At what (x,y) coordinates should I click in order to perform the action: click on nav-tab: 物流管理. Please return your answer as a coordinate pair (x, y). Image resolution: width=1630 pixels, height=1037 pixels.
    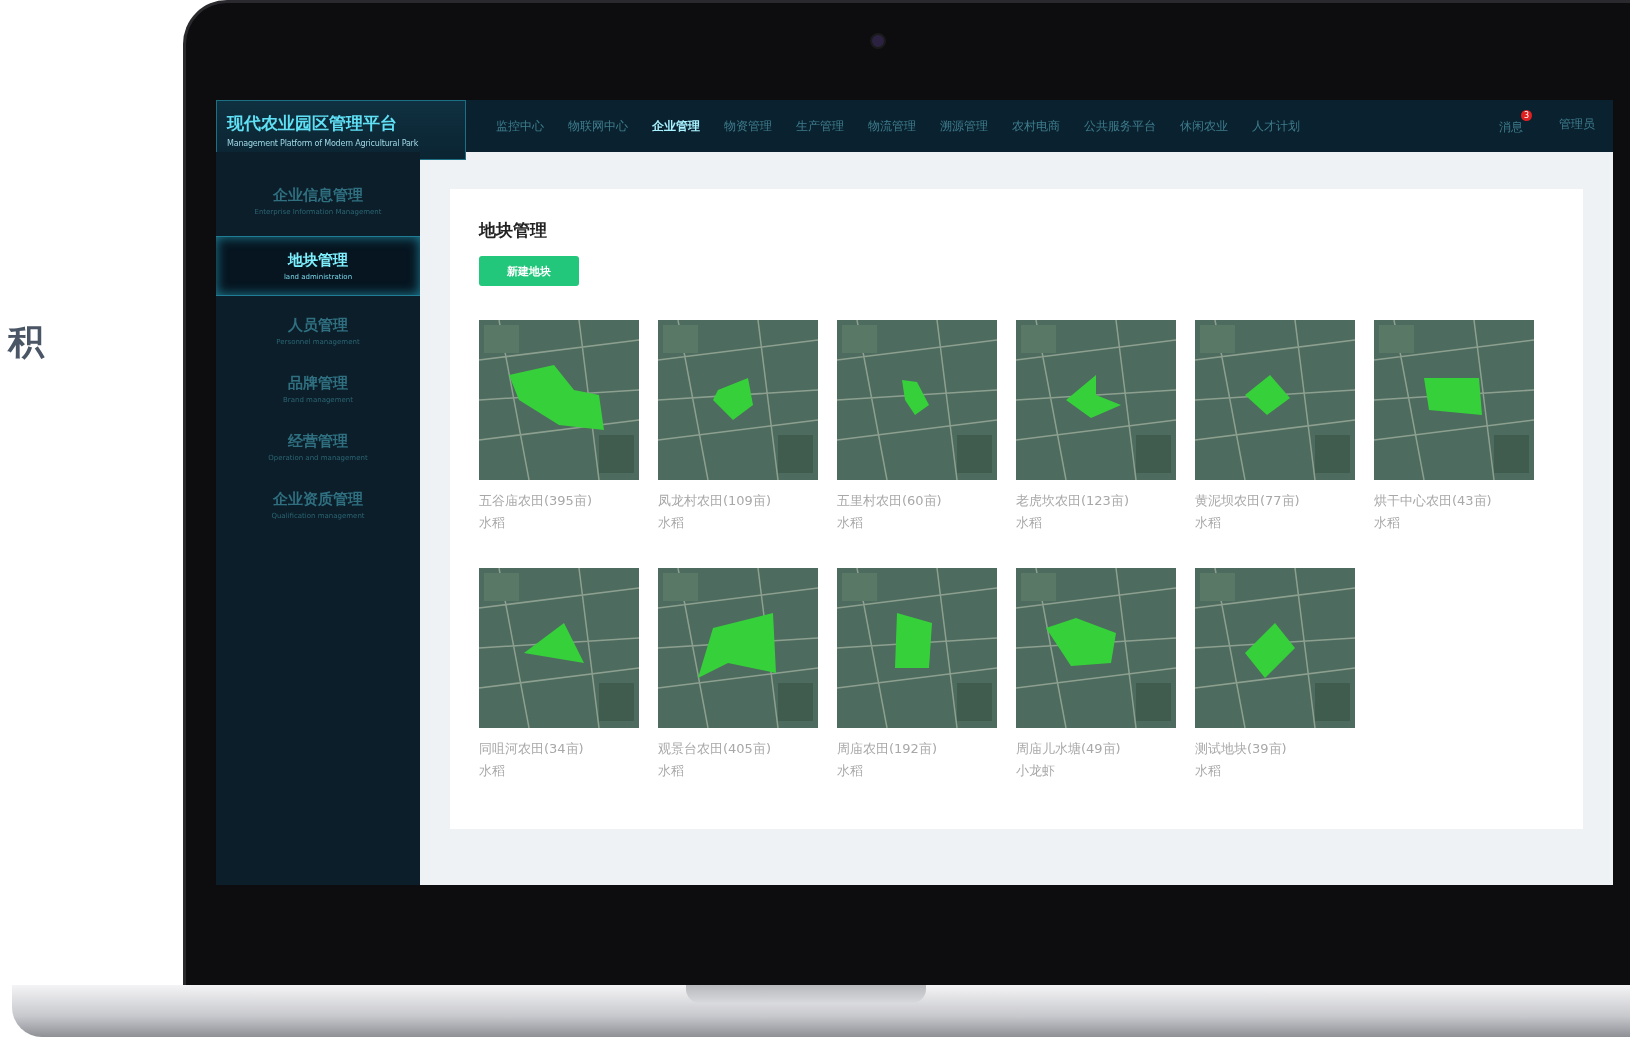
    Looking at the image, I should click on (892, 126).